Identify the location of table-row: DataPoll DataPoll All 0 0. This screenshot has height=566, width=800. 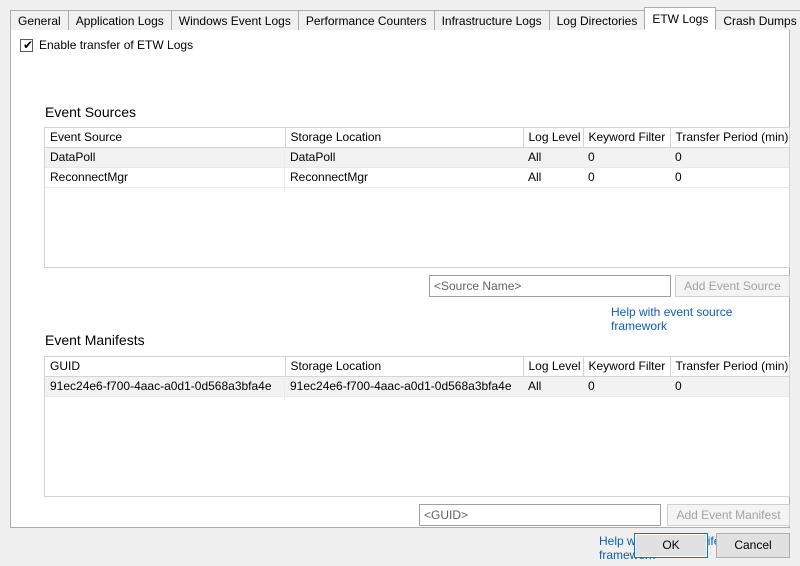
(417, 157).